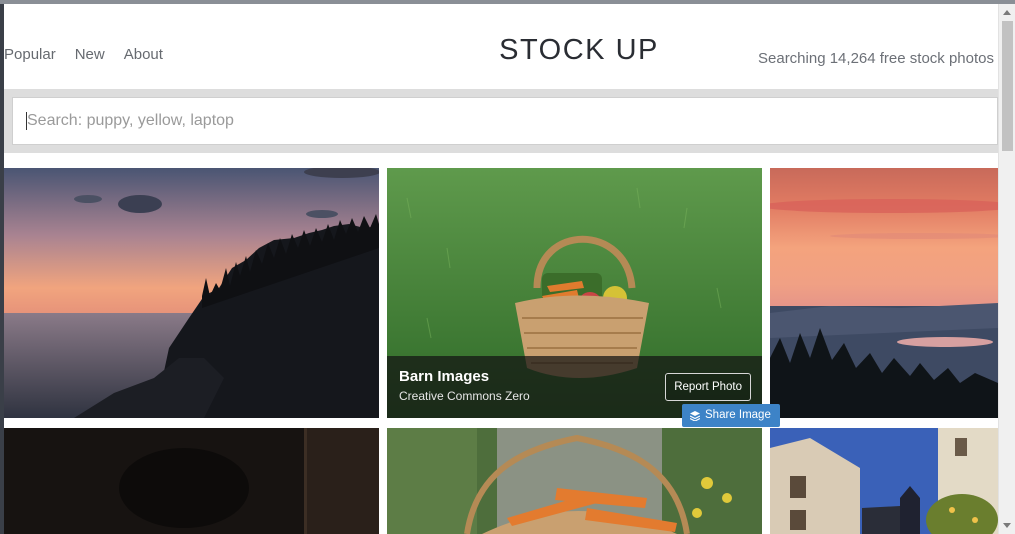 This screenshot has width=1015, height=534. I want to click on carrot-basket-image, so click(574, 481).